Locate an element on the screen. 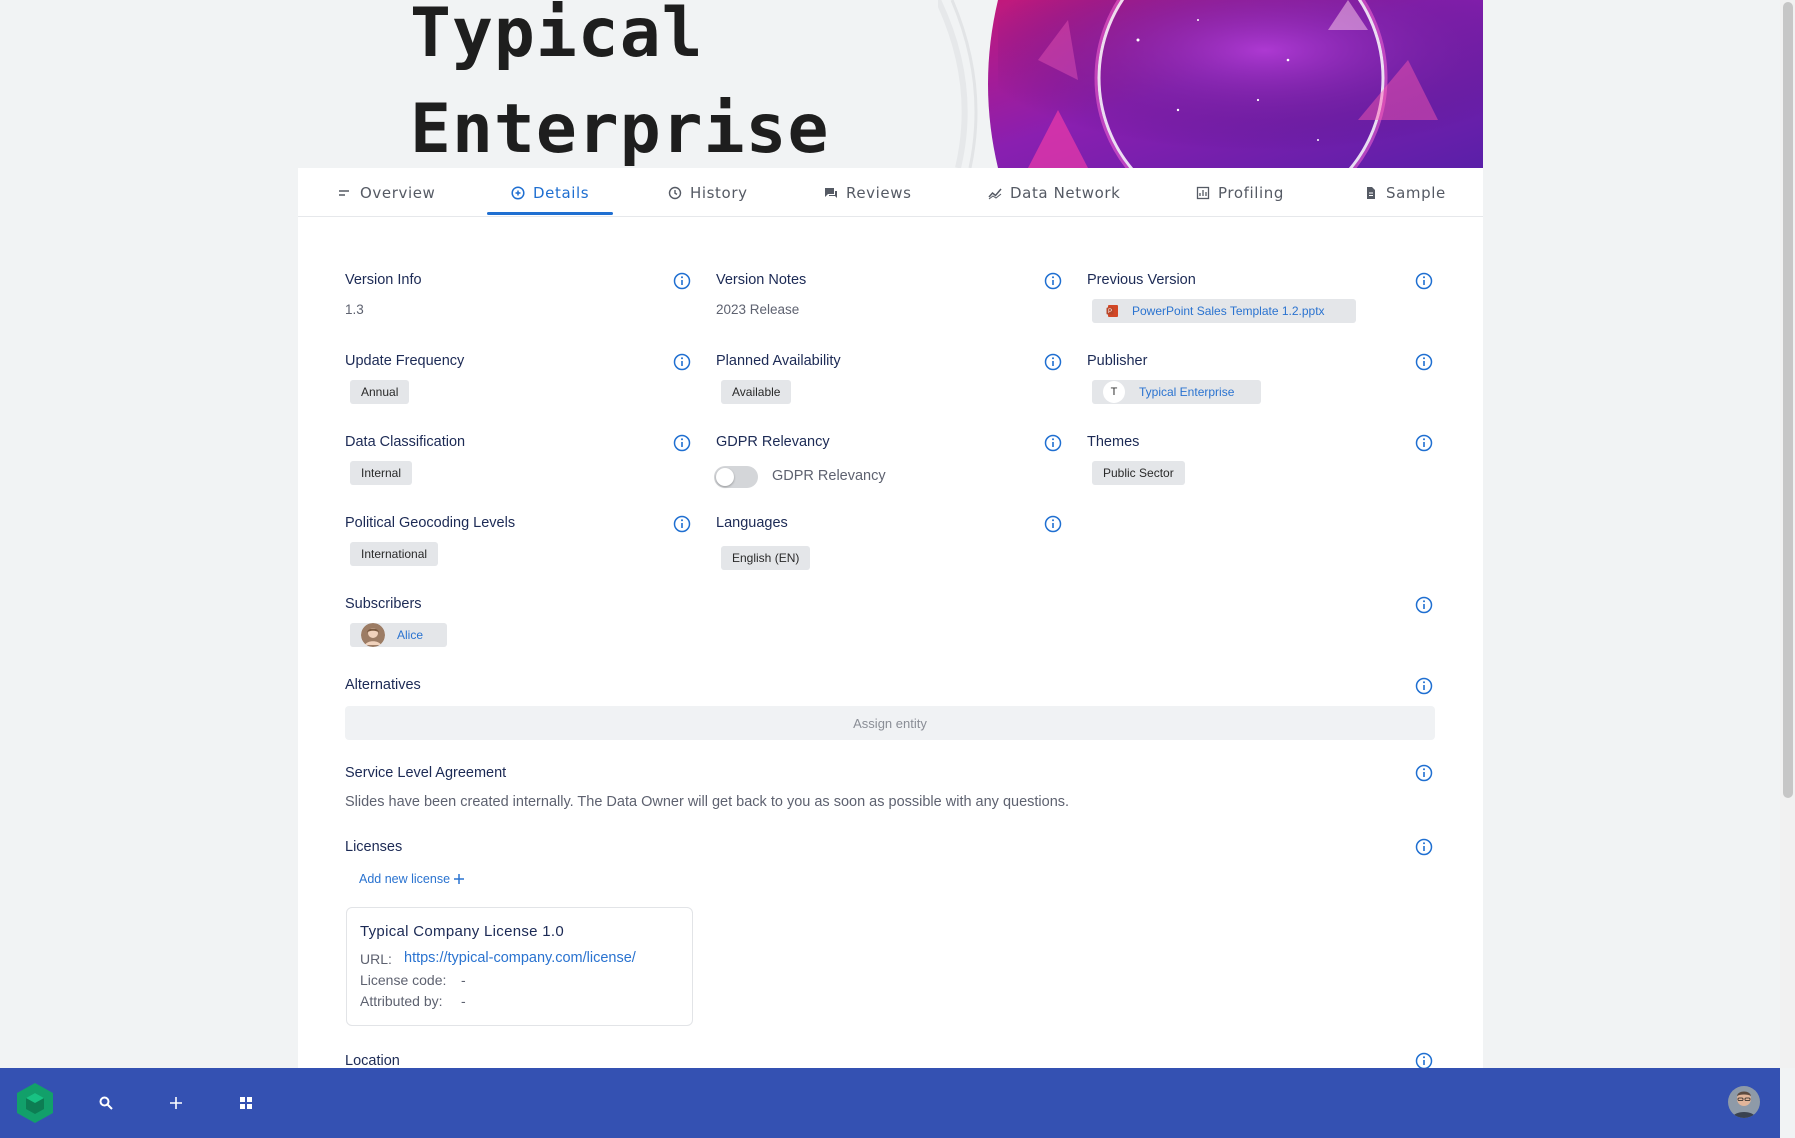 This screenshot has width=1795, height=1138. data-classification-label: Data Classification is located at coordinates (405, 442).